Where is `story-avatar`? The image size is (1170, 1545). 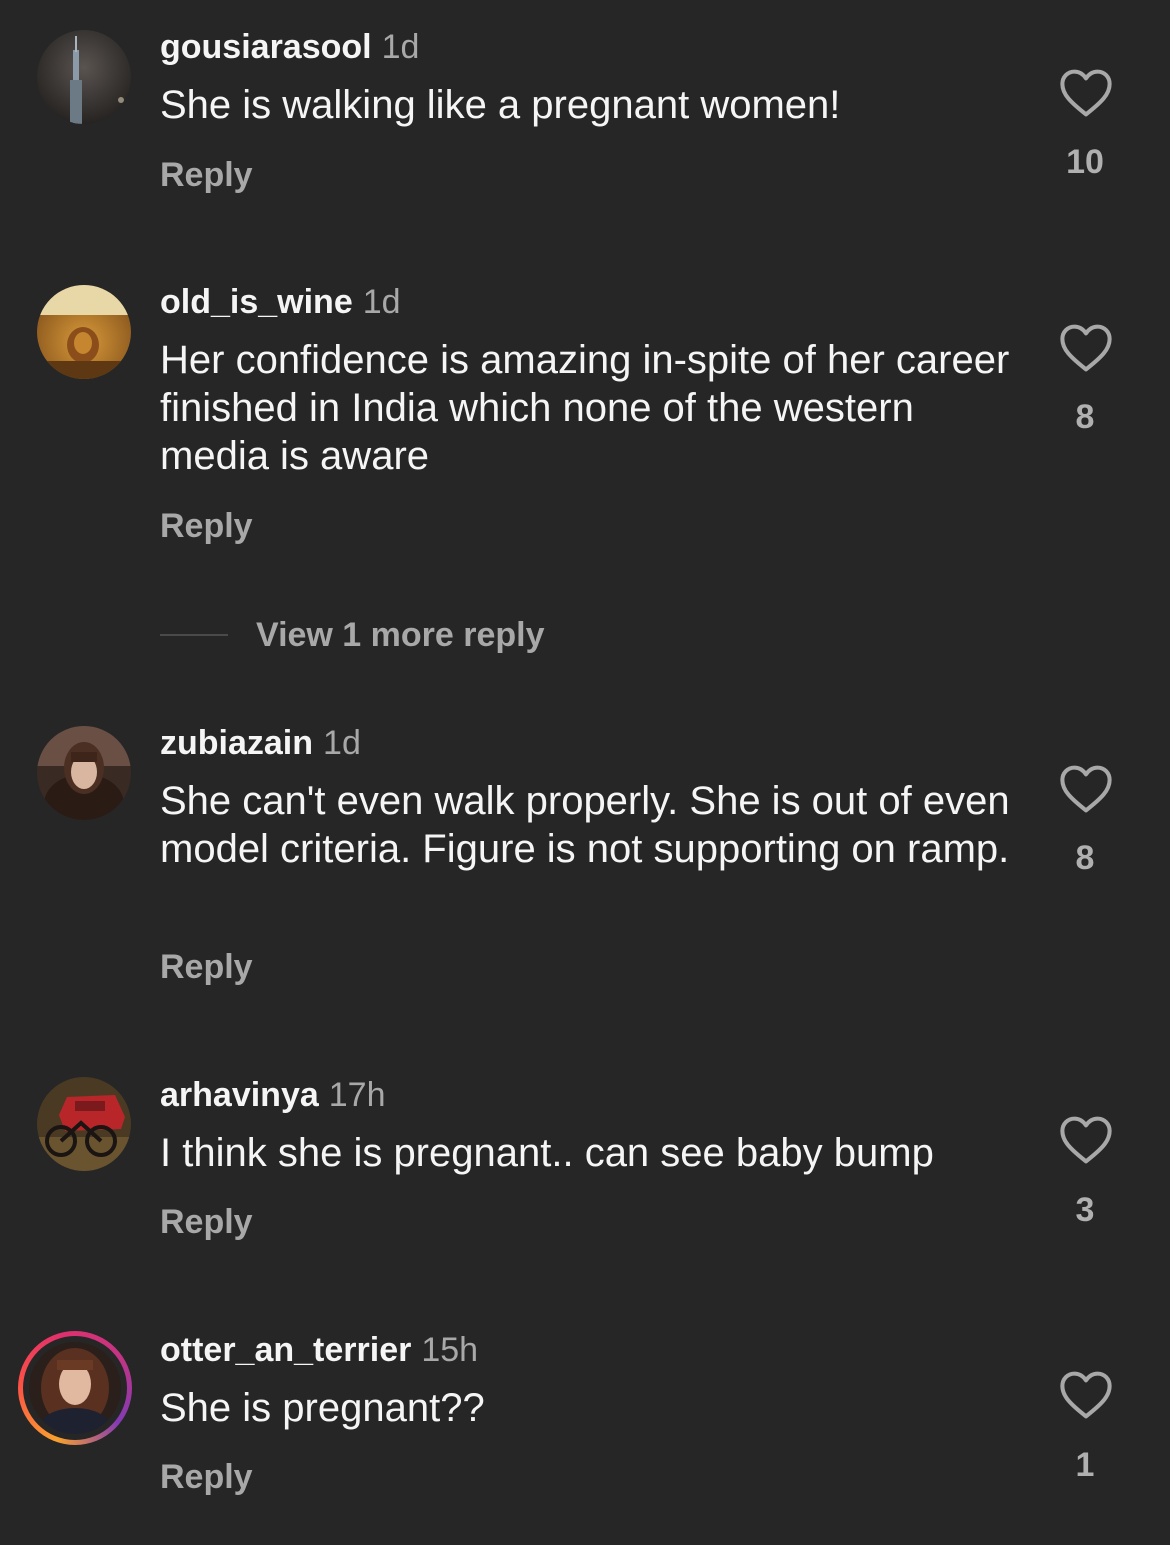
story-avatar is located at coordinates (75, 1388).